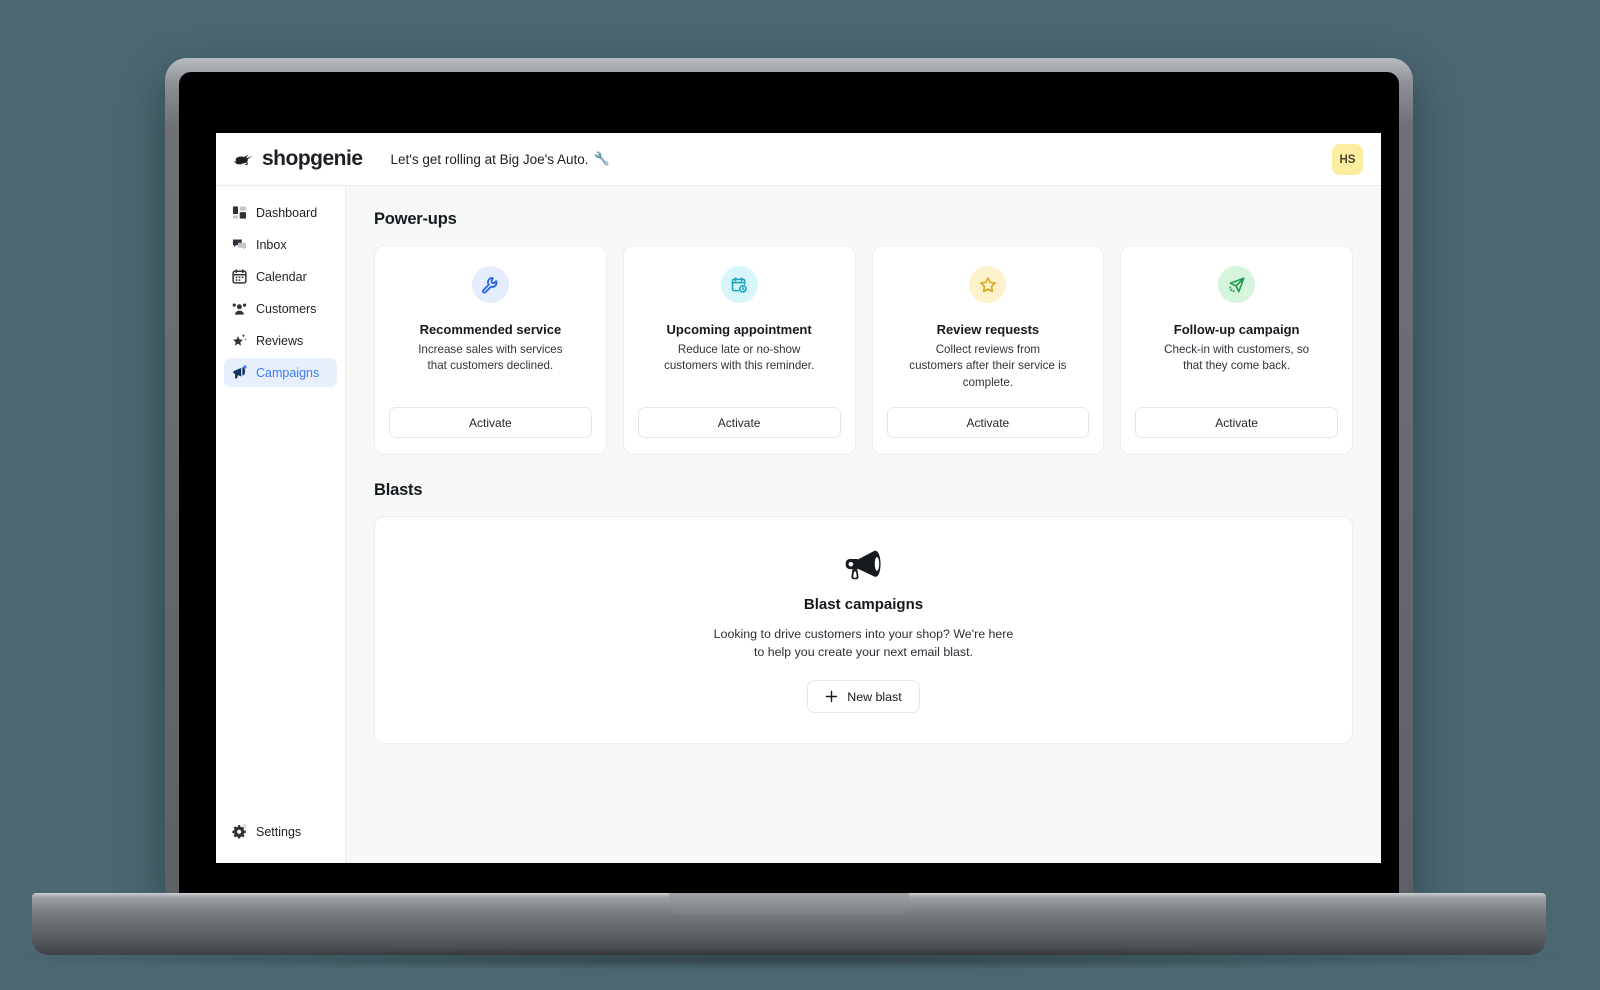  What do you see at coordinates (312, 158) in the screenshot?
I see `brand-name: shopgenie` at bounding box center [312, 158].